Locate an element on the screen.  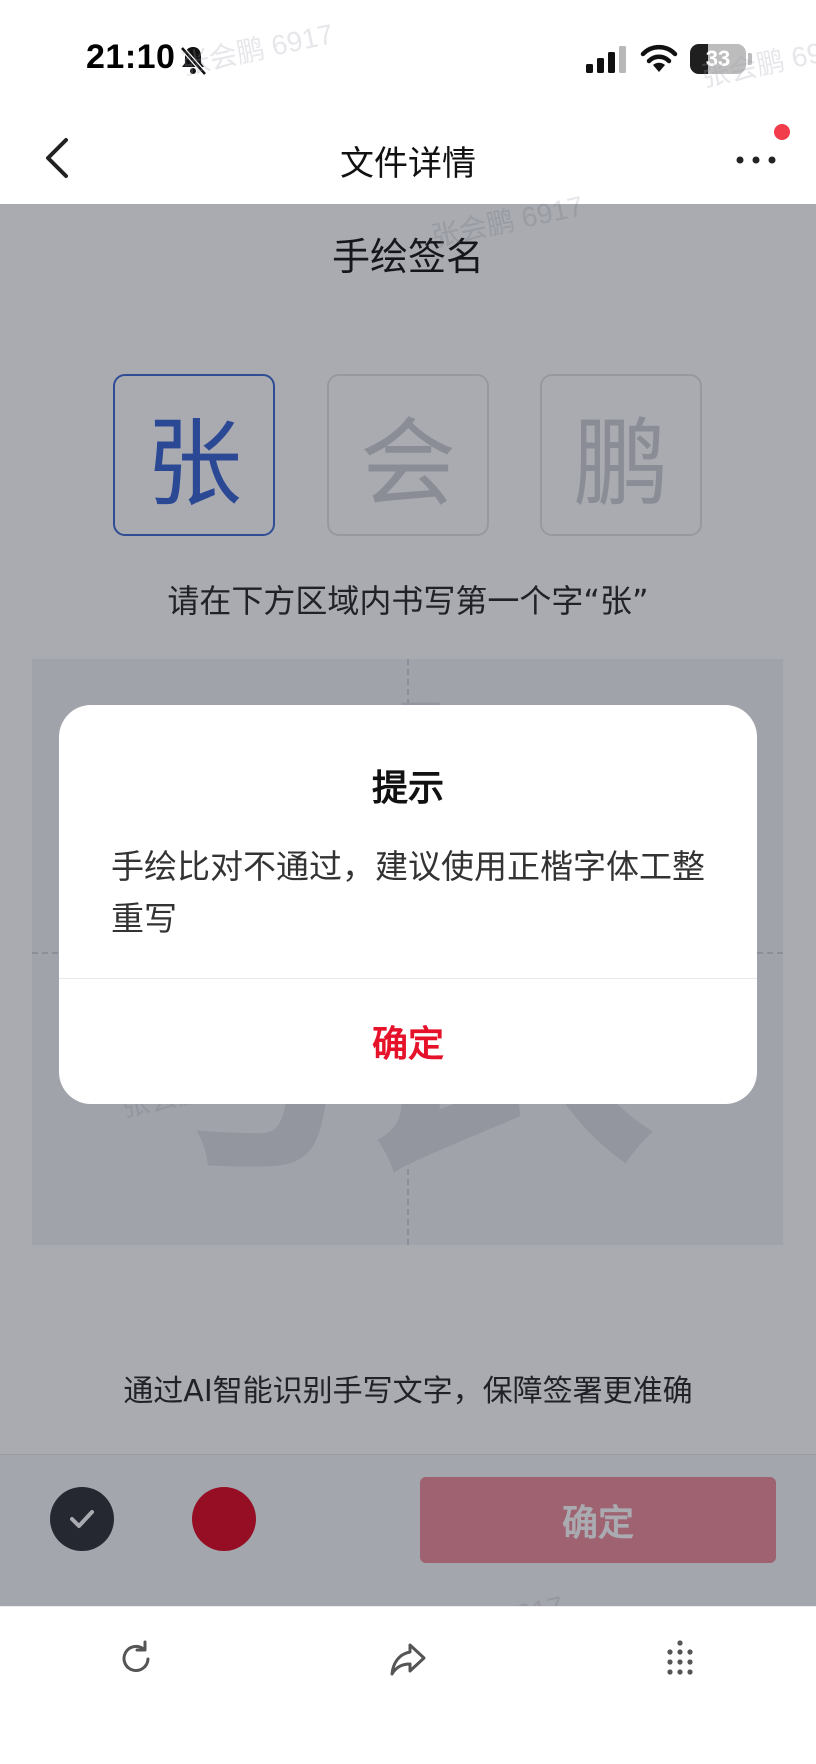
status-time: 21:10 is located at coordinates (131, 57).